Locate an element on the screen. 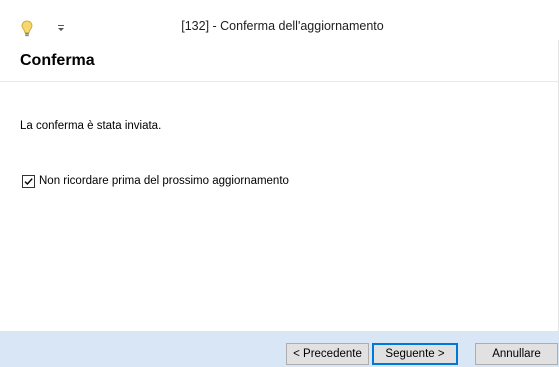  checkmark-icon is located at coordinates (28, 181).